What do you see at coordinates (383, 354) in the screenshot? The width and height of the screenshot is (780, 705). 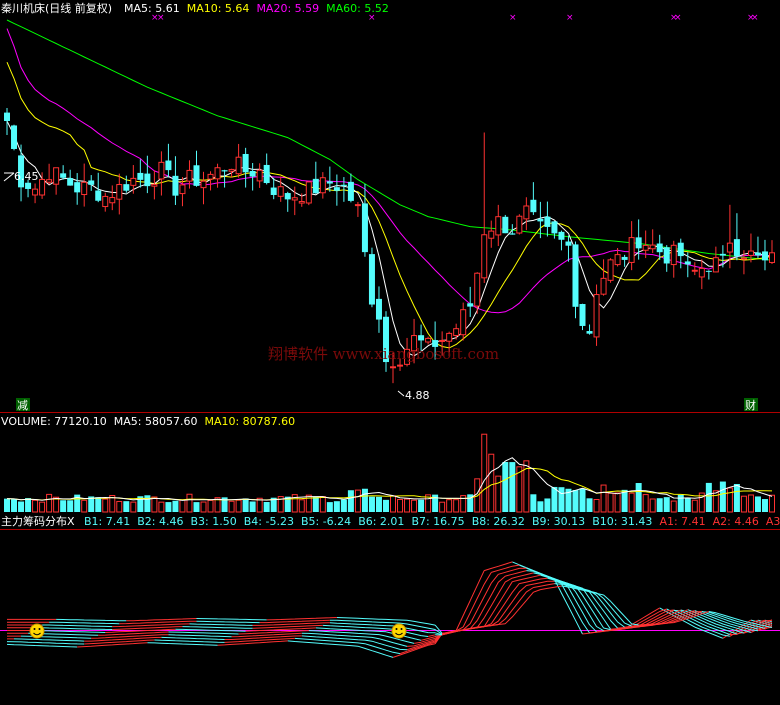 I see `watermark: 翔博软件 www.xiangbosoft.com` at bounding box center [383, 354].